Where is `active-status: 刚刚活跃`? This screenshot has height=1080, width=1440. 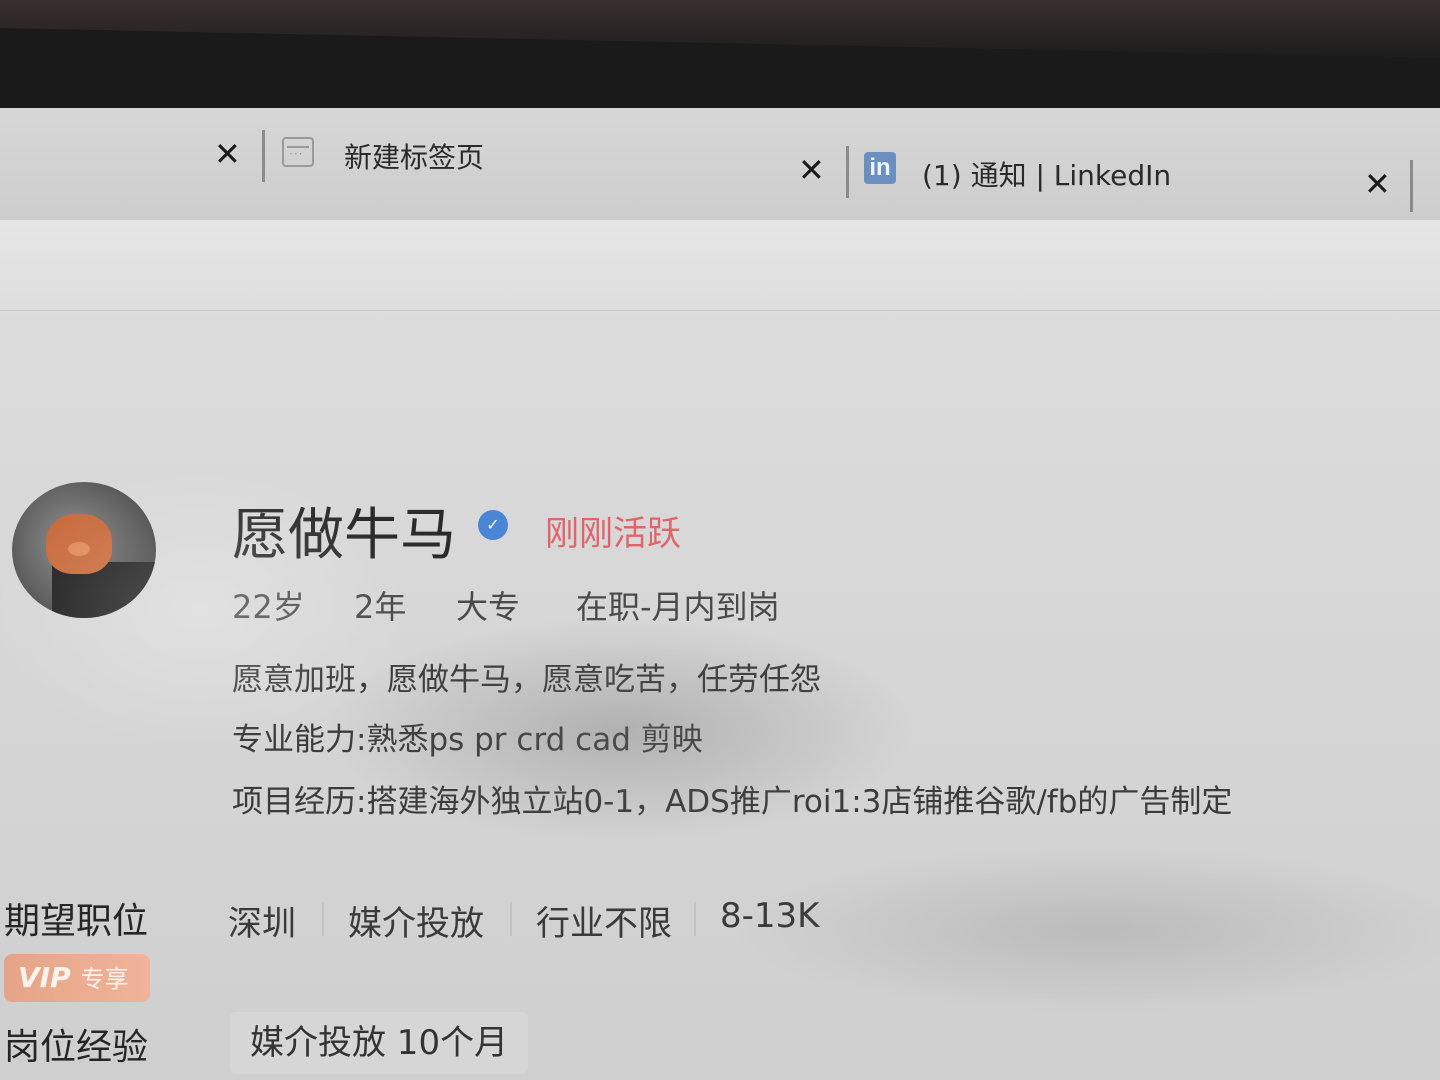
active-status: 刚刚活跃 is located at coordinates (613, 534).